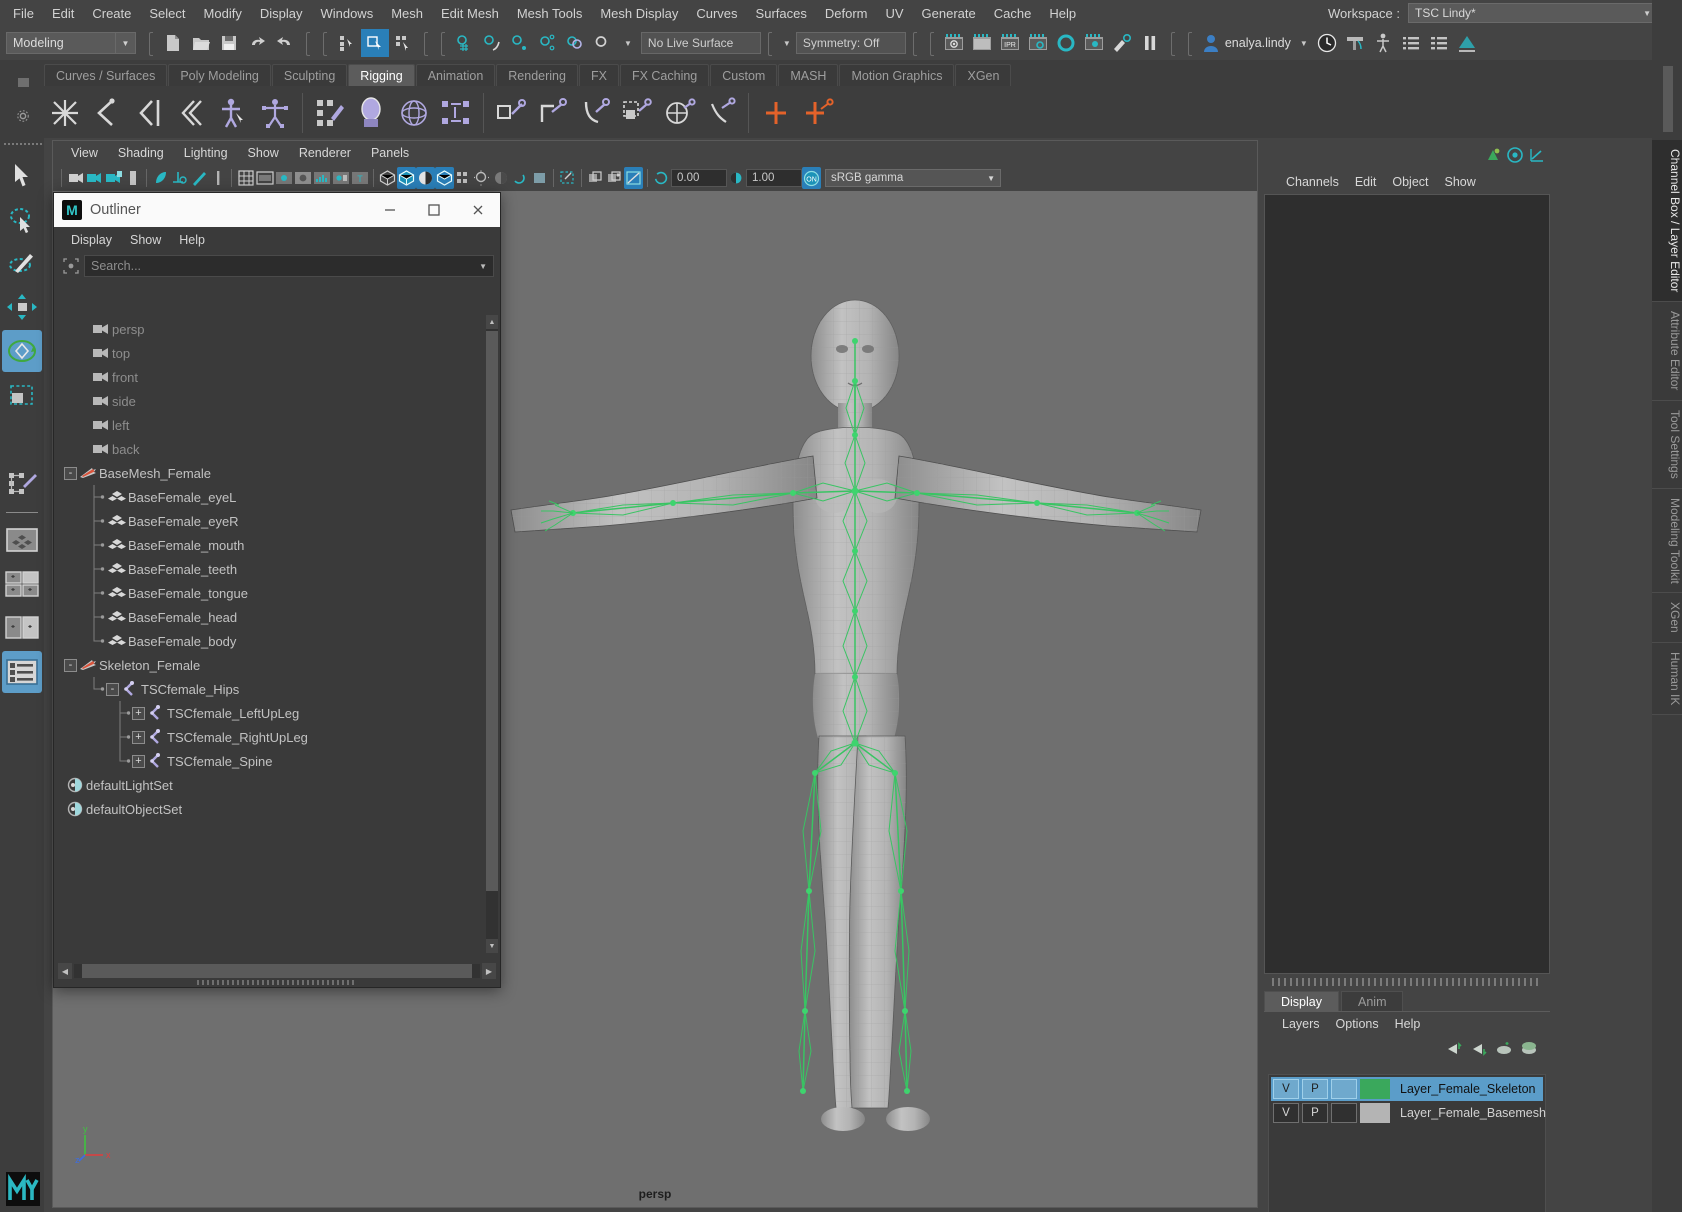 This screenshot has height=1212, width=1682. Describe the element at coordinates (22, 395) in the screenshot. I see `scale-tool-icon` at that location.